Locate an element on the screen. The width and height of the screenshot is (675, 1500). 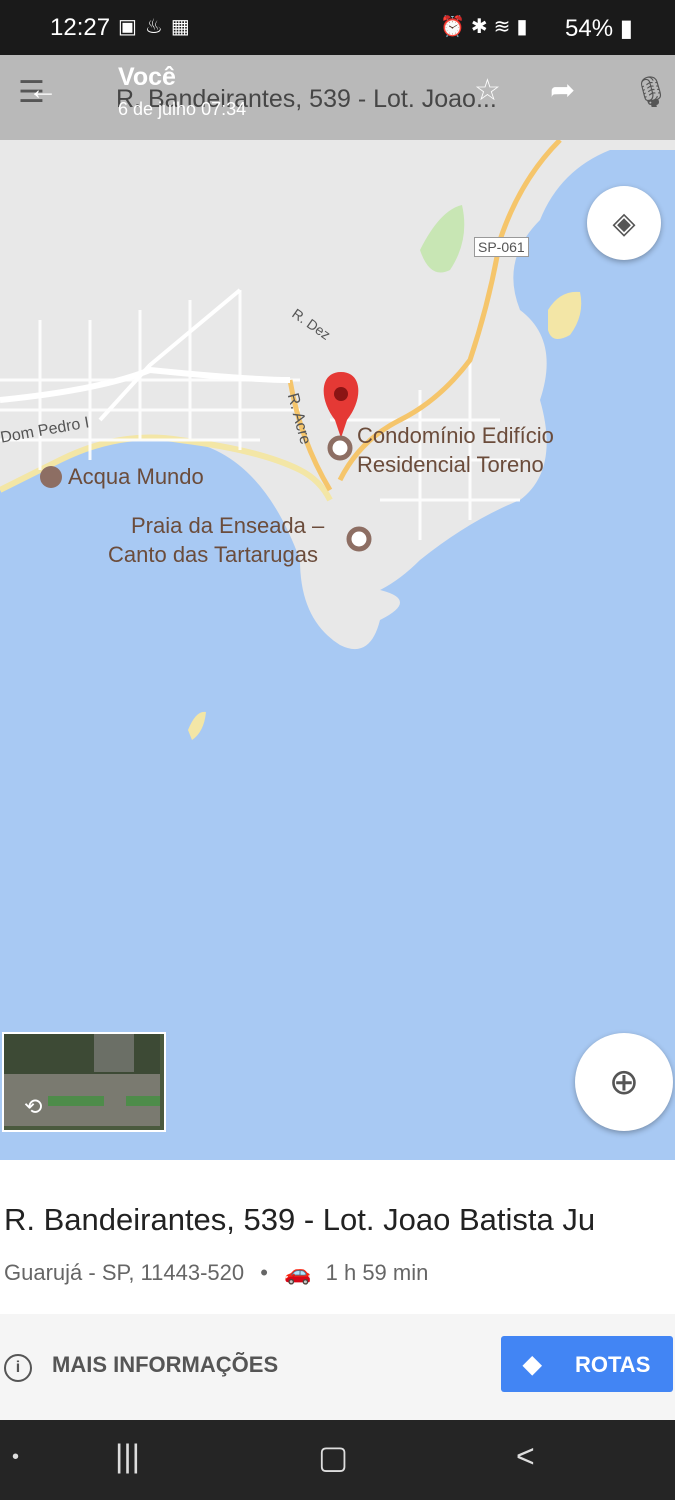
more-info-button: i MAIS INFORMAÇÕES is located at coordinates (141, 1367).